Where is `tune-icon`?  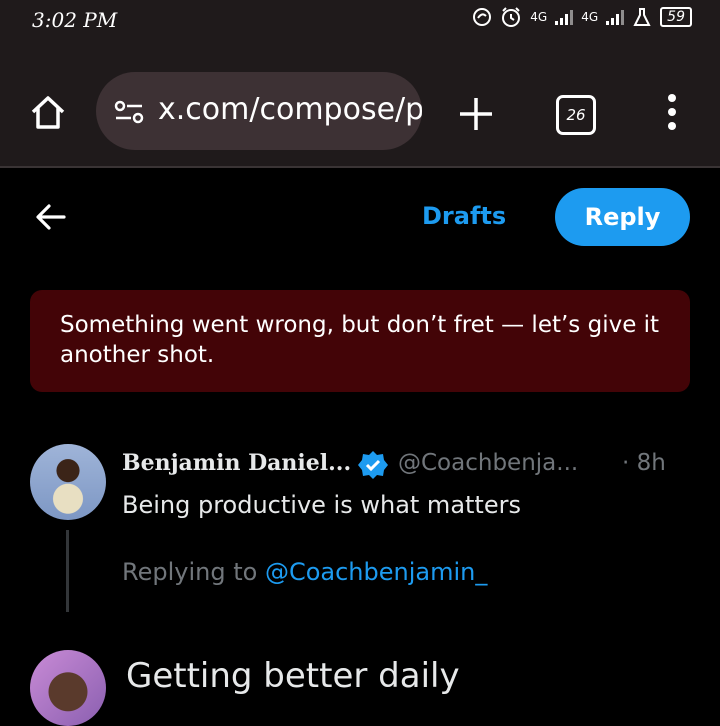
tune-icon is located at coordinates (129, 112).